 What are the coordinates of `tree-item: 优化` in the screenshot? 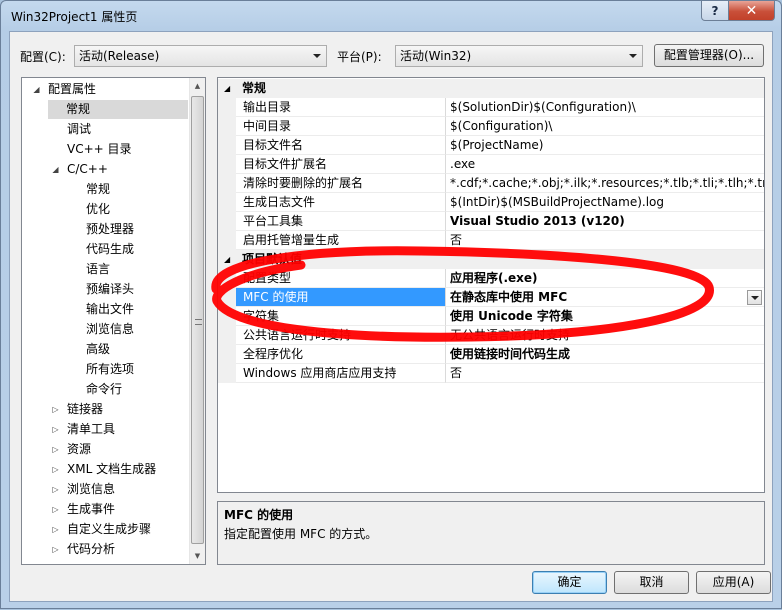 It's located at (105, 209).